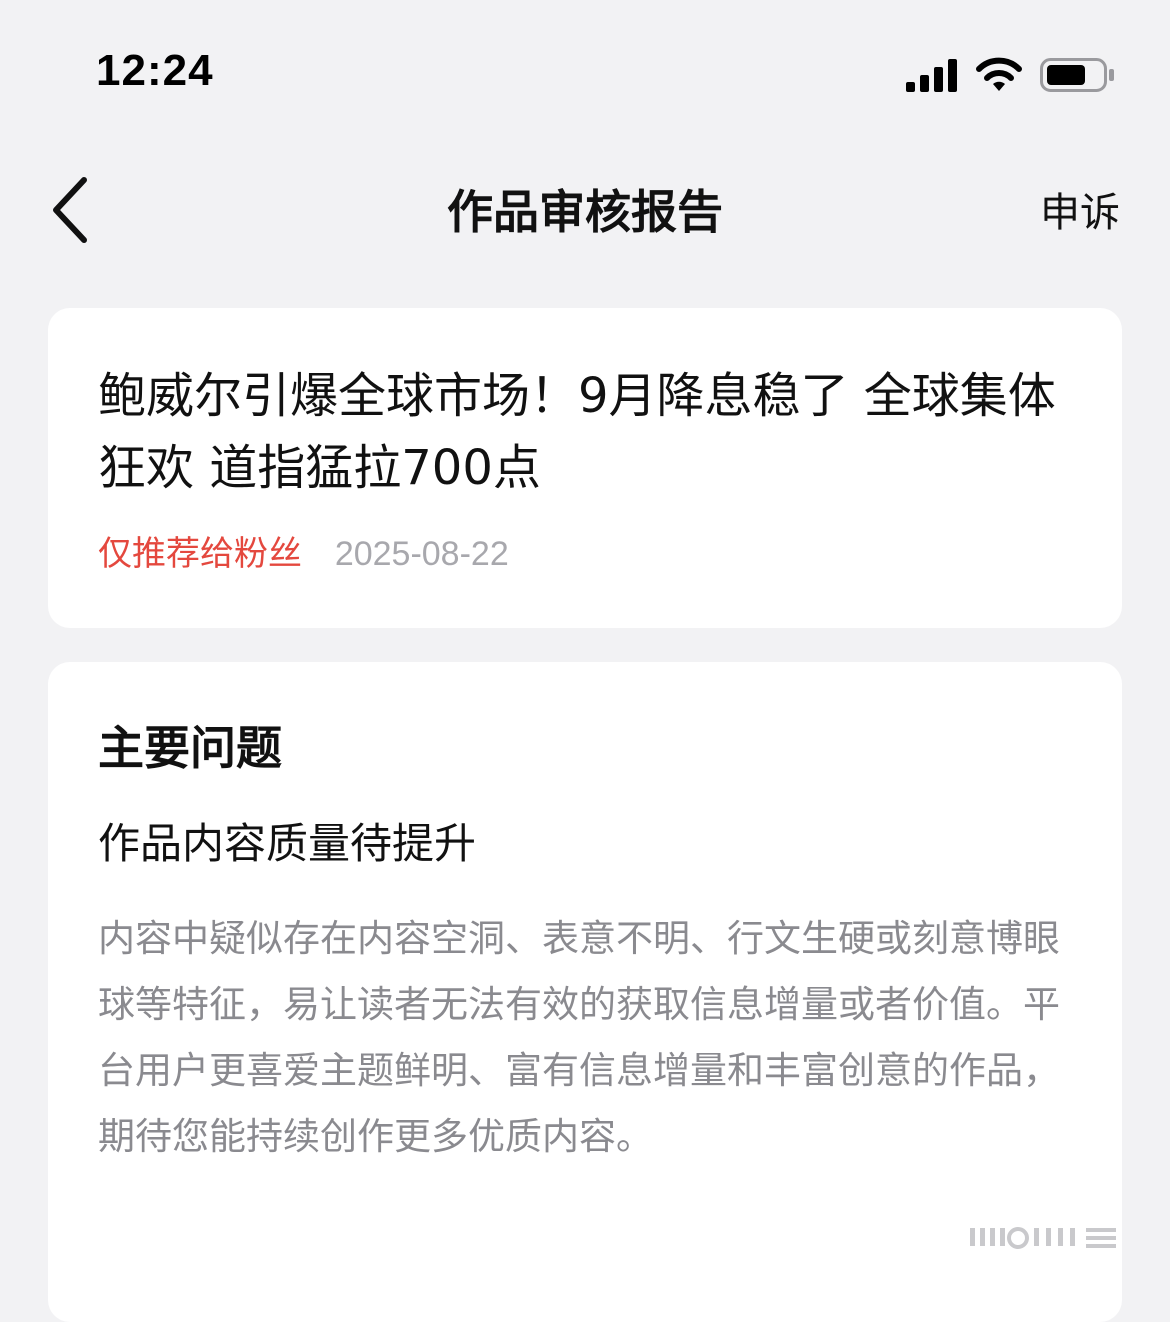 The height and width of the screenshot is (1322, 1170). Describe the element at coordinates (999, 74) in the screenshot. I see `wifi-icon` at that location.